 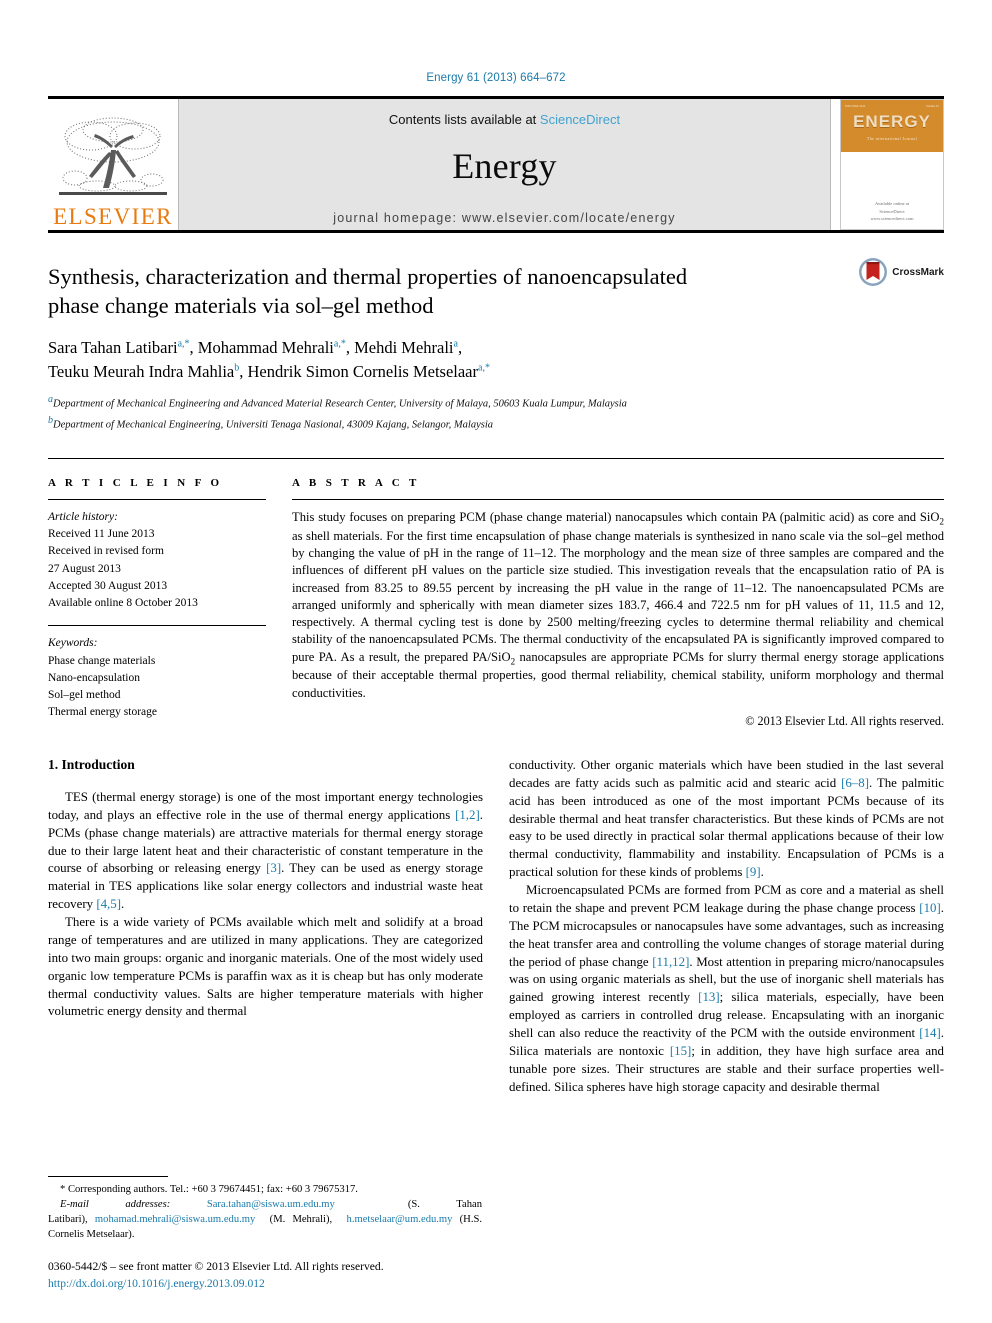 What do you see at coordinates (339, 344) in the screenshot?
I see `author-2-affiliation-marker: a,*` at bounding box center [339, 344].